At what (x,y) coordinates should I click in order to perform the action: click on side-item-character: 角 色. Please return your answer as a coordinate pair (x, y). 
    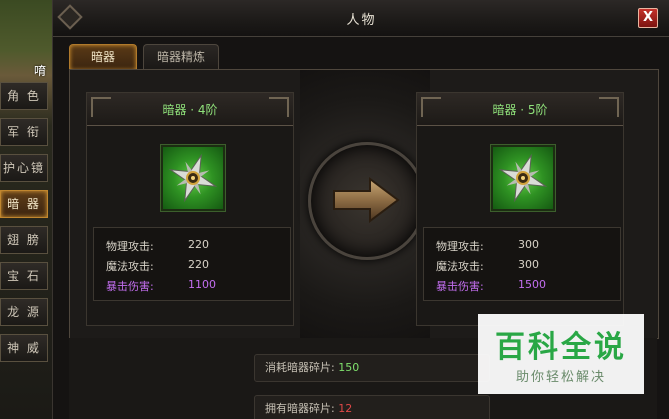
    Looking at the image, I should click on (24, 96).